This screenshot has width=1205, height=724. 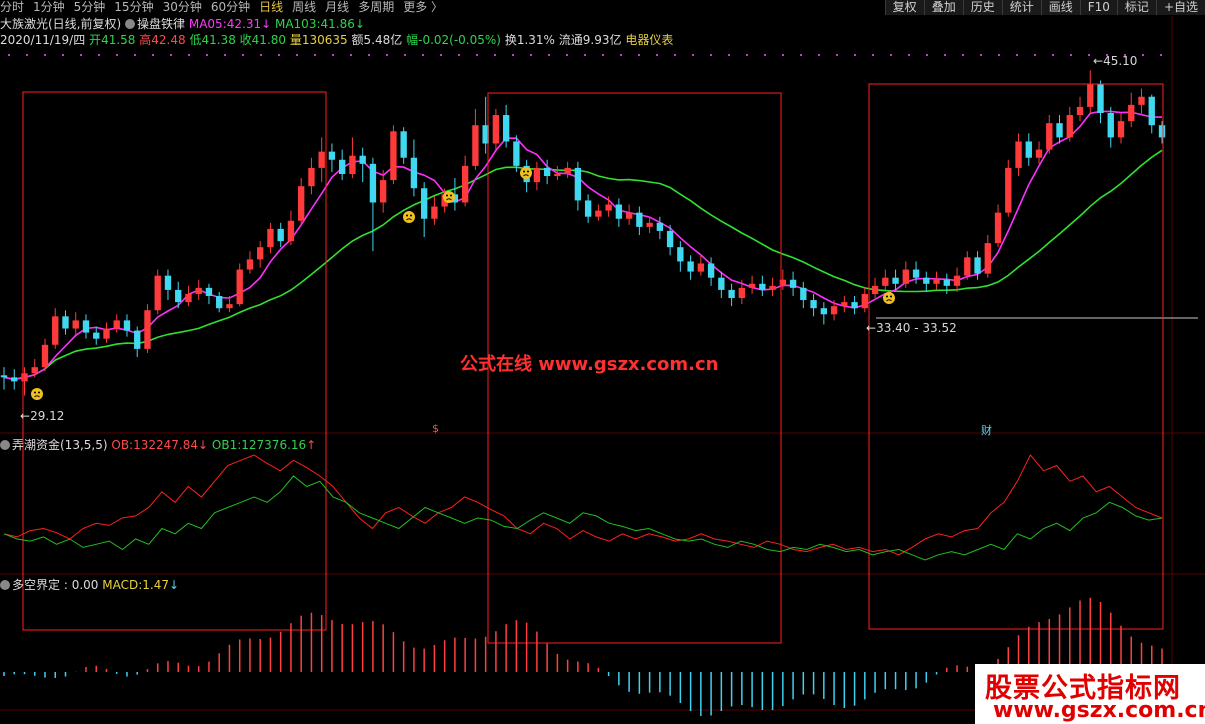 What do you see at coordinates (1115, 61) in the screenshot?
I see `high-price-annotation: ←45.10` at bounding box center [1115, 61].